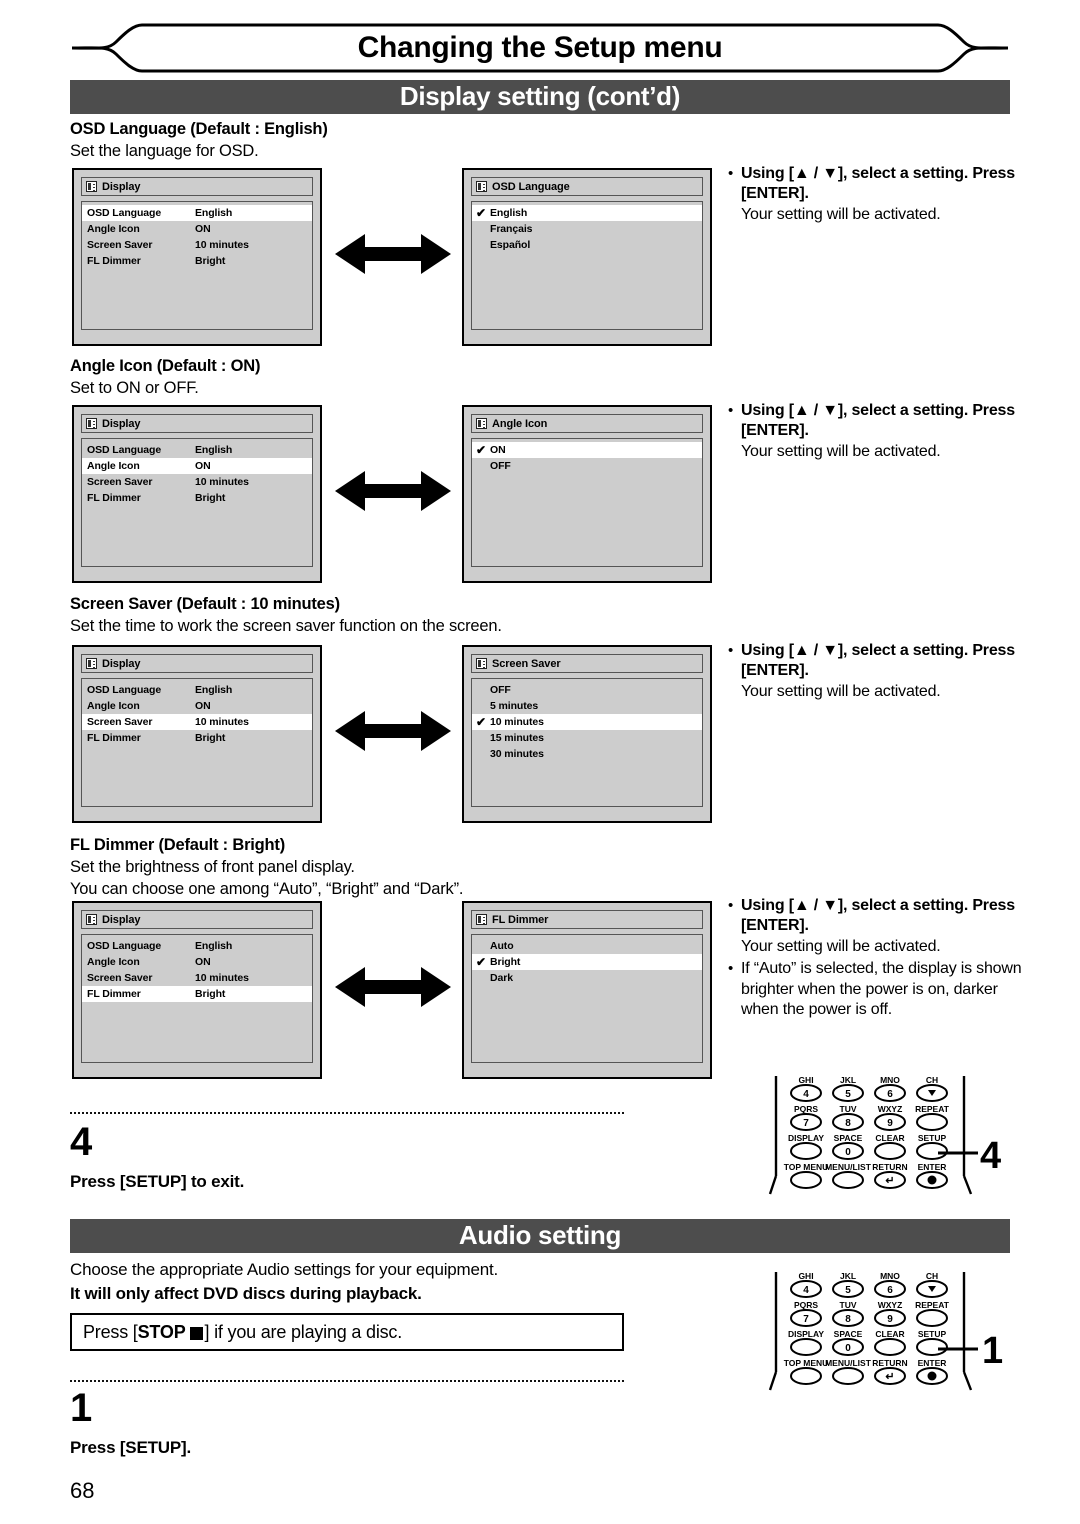 Image resolution: width=1080 pixels, height=1524 pixels. I want to click on osd-option-row: ✔ 10 minutes, so click(587, 722).